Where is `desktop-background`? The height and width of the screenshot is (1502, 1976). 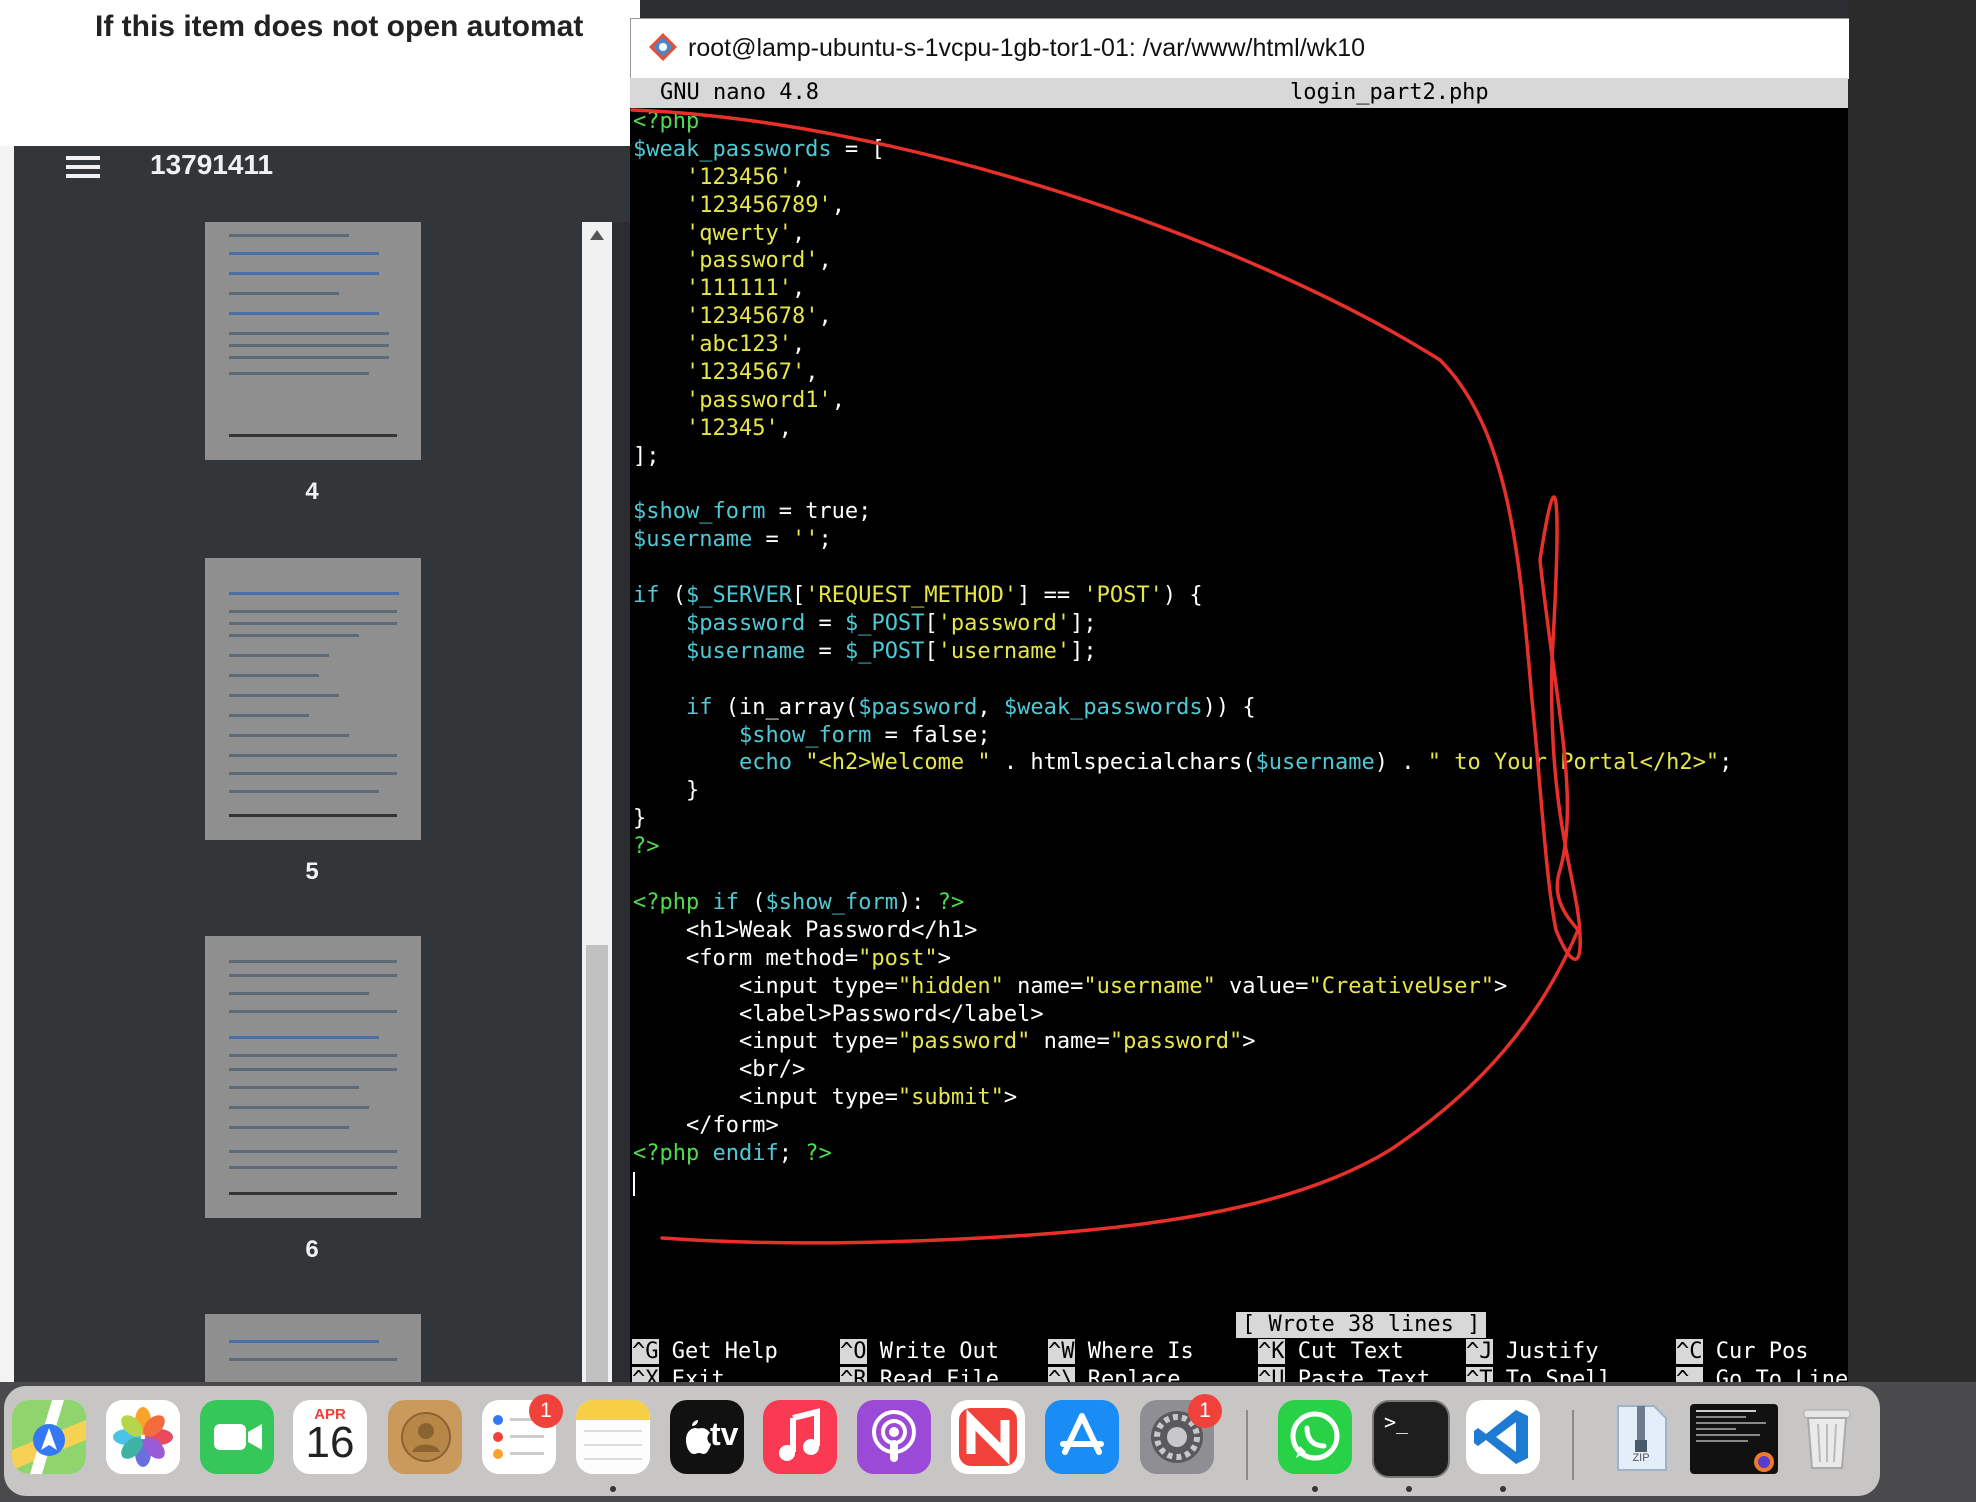
desktop-background is located at coordinates (1912, 691).